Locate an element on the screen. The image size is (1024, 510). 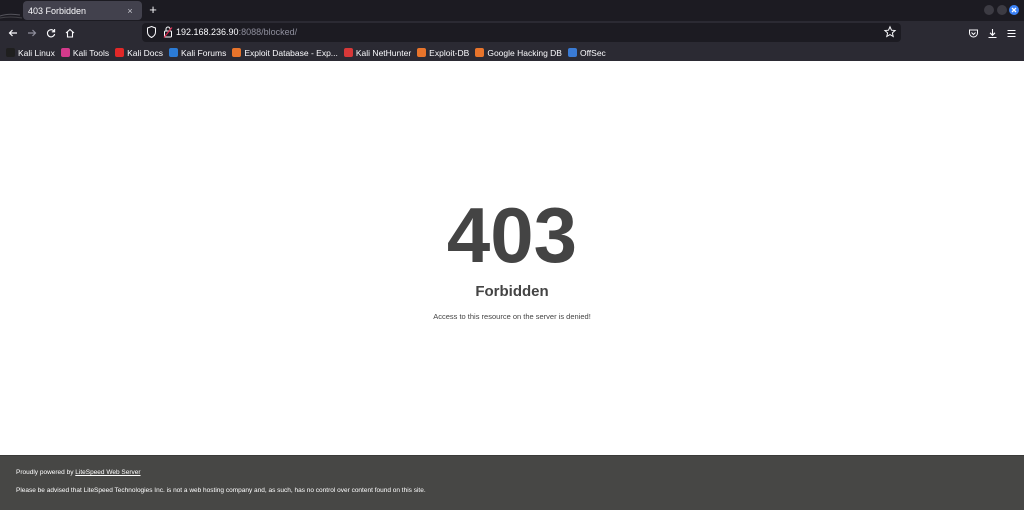
powered-prefix: Proudly powered by is located at coordinates (45, 472).